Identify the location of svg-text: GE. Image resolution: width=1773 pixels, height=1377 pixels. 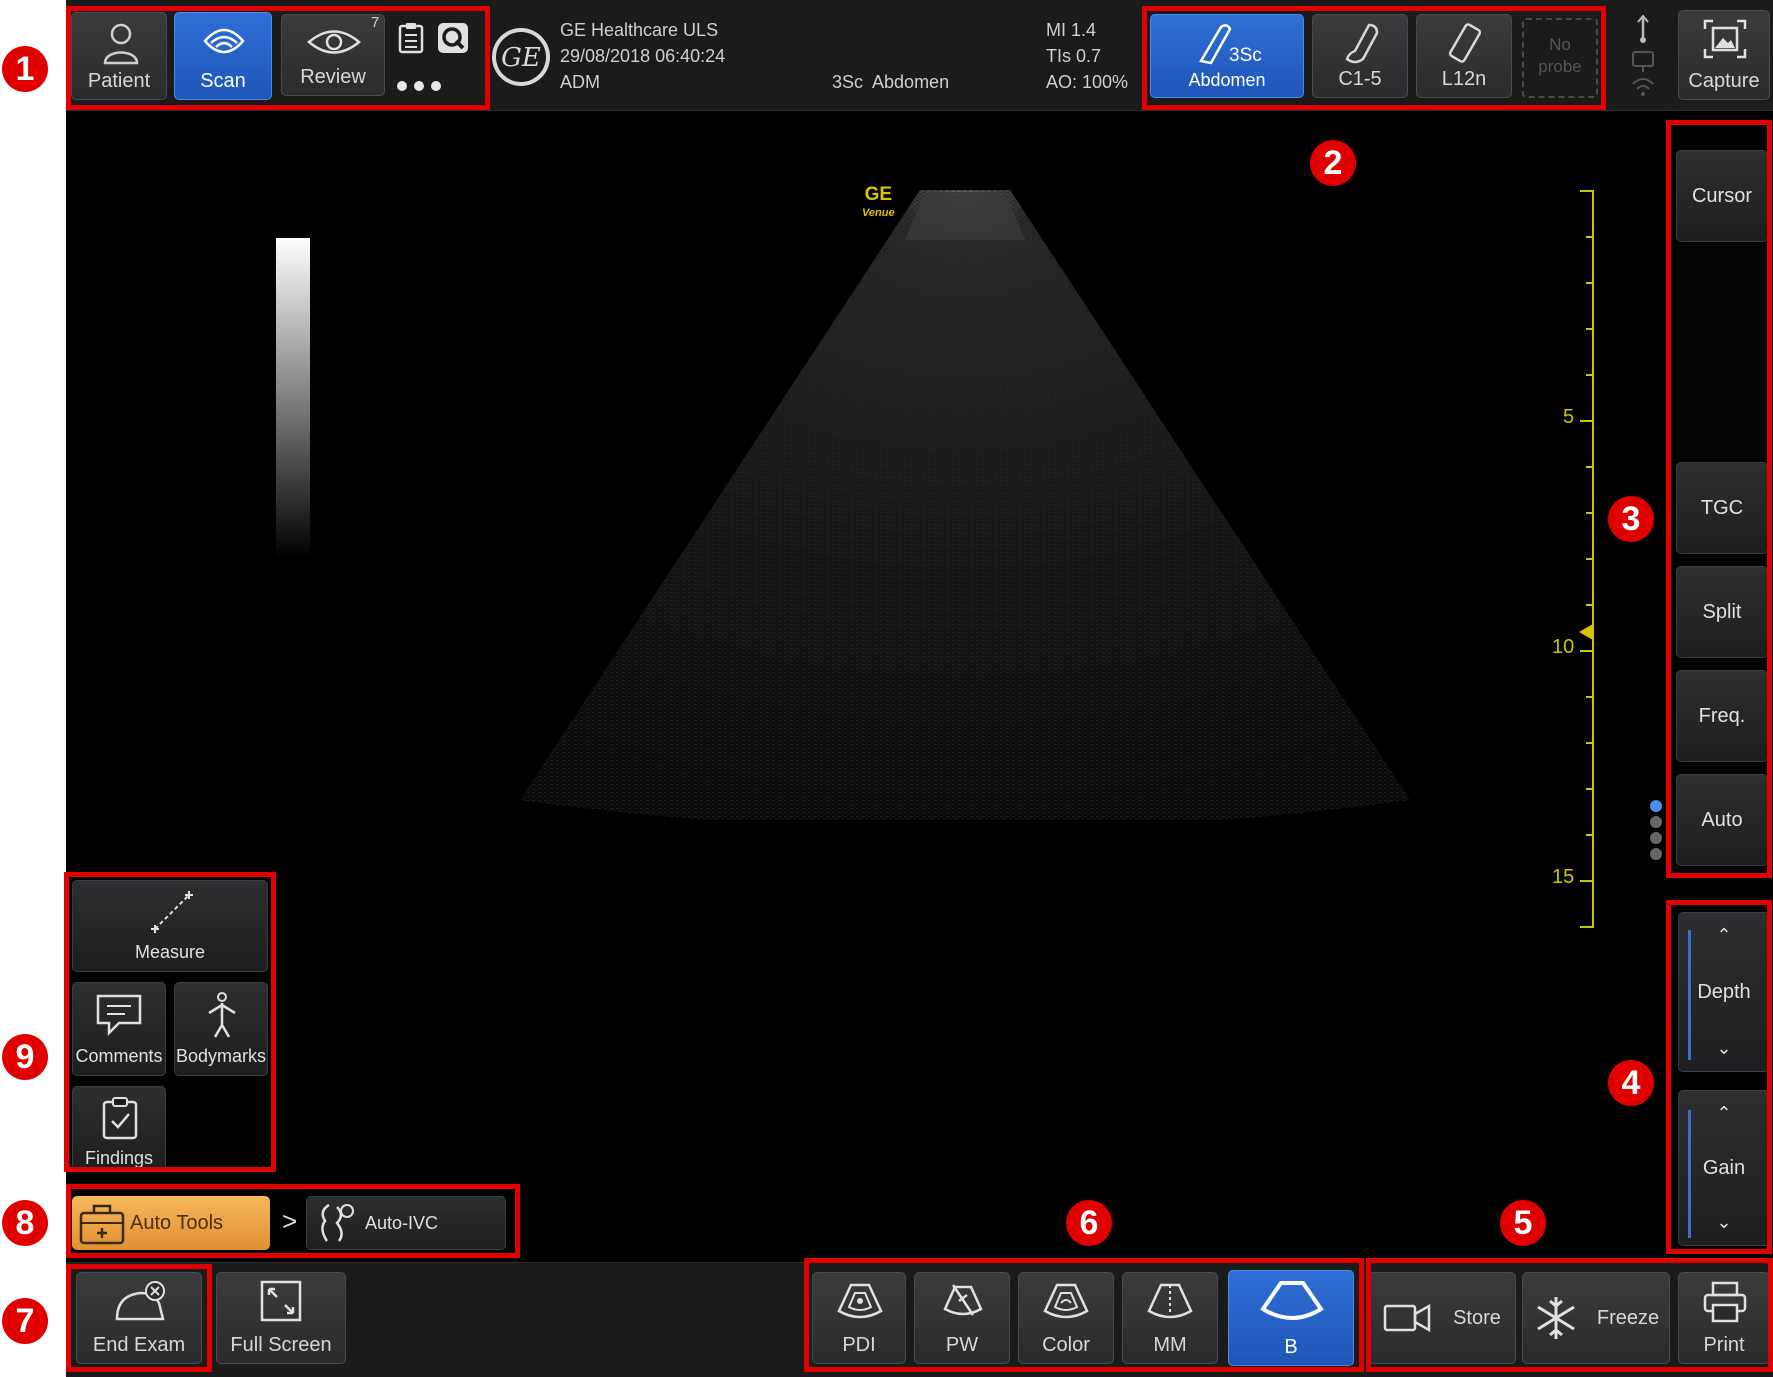
(521, 58).